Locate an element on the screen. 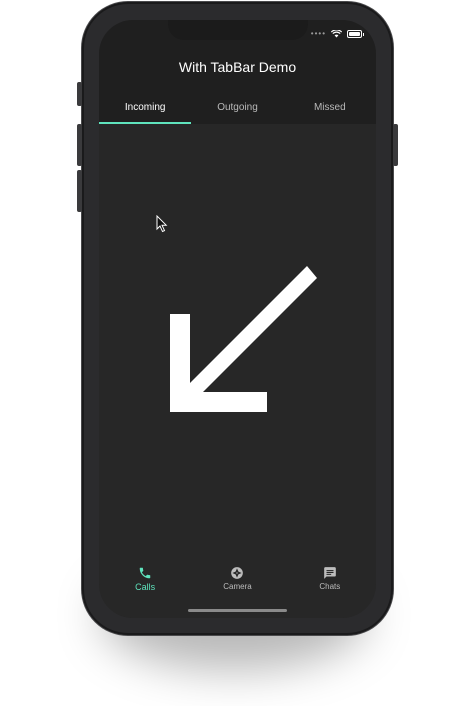 The image size is (468, 706). call-received-arrow-icon is located at coordinates (243, 339).